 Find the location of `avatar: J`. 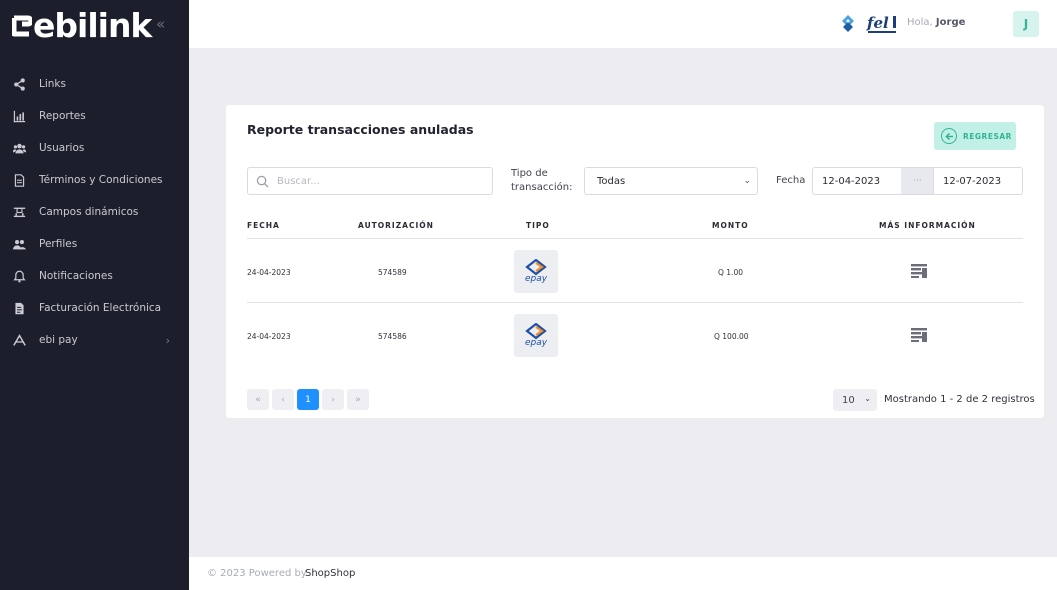

avatar: J is located at coordinates (1026, 24).